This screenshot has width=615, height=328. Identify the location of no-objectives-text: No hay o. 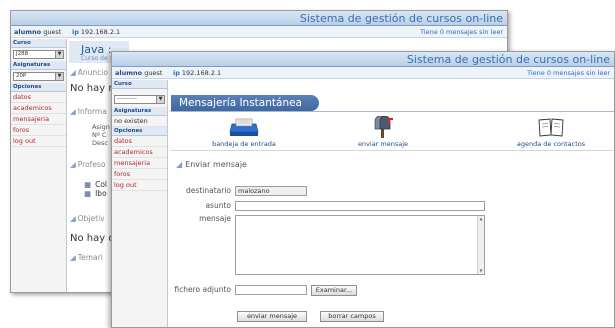
(92, 238).